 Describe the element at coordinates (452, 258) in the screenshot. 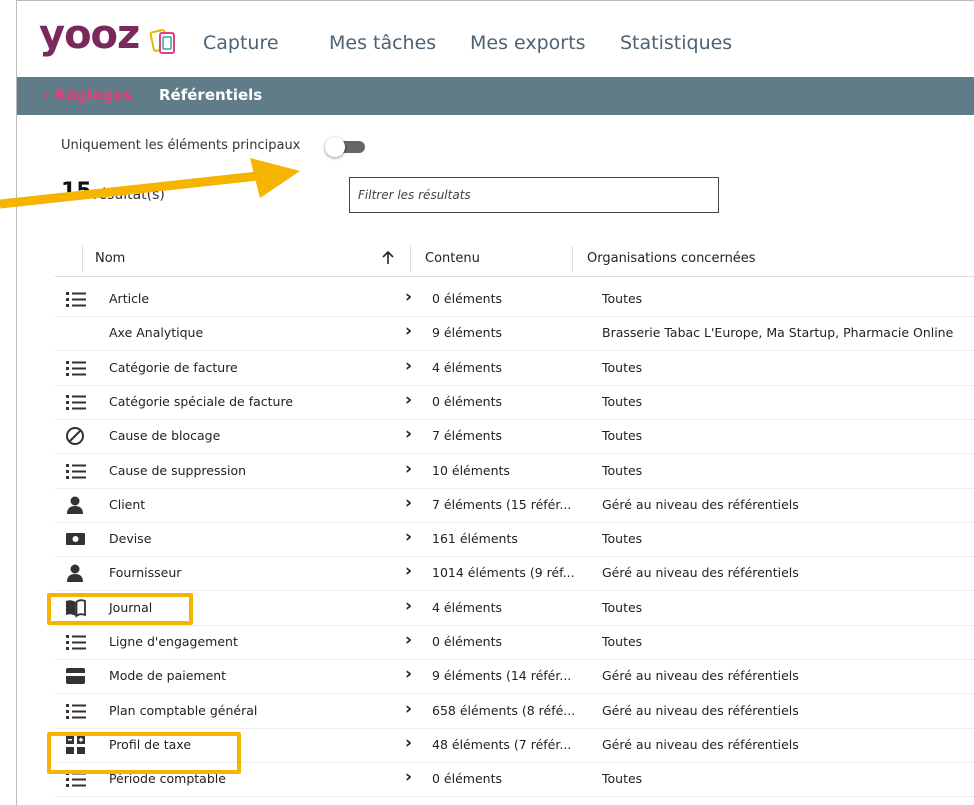

I see `column-header-contenu: Contenu` at that location.